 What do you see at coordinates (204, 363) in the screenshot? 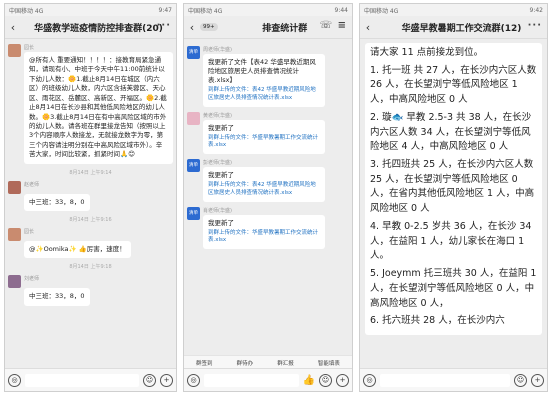
I see `toolbar-checkin: 群签到` at bounding box center [204, 363].